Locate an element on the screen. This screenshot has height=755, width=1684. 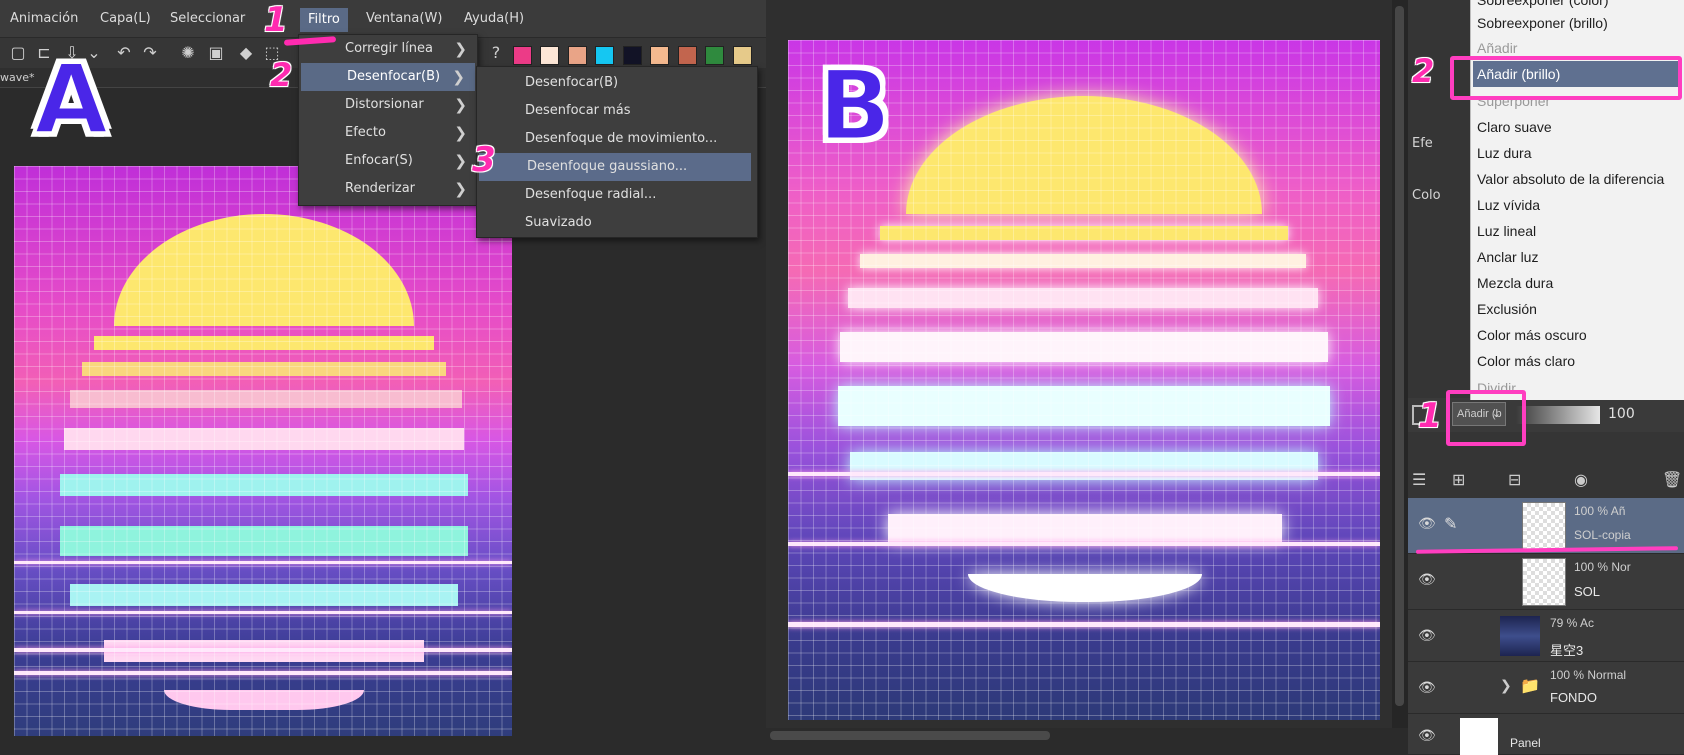
folder-icon: ⊟ is located at coordinates (1514, 479).